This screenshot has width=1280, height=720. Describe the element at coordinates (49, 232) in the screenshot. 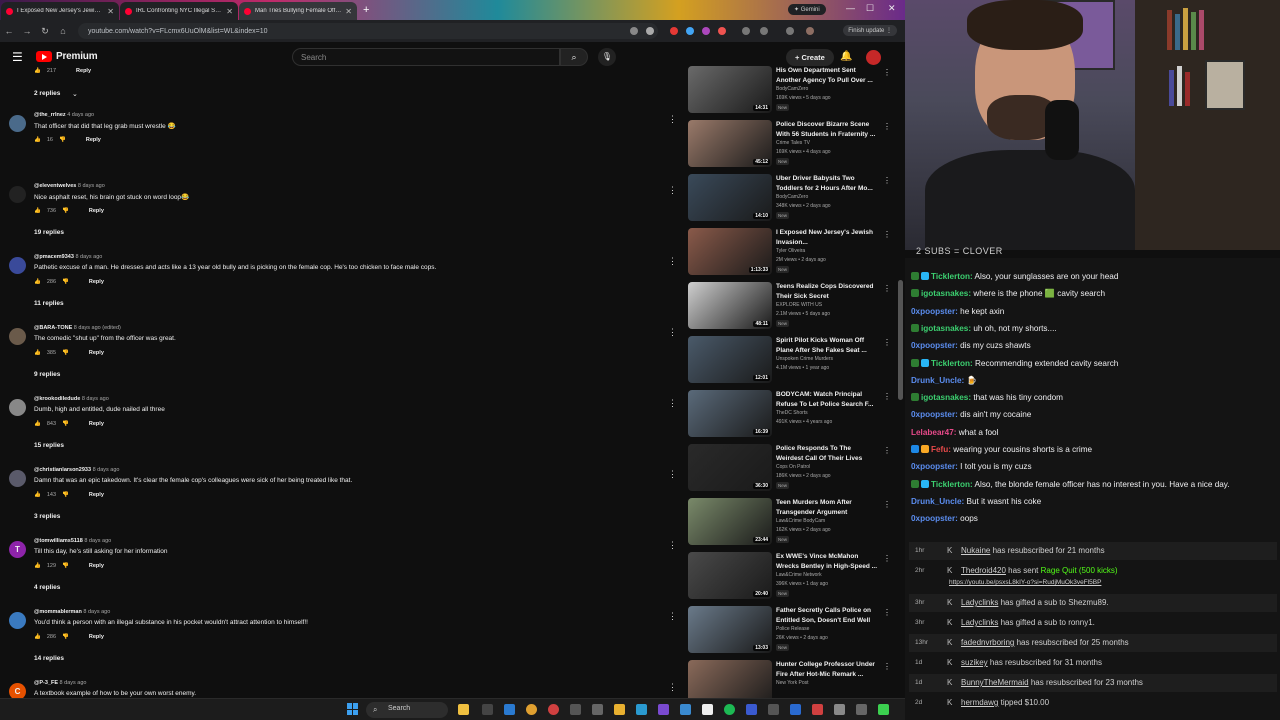

I see `replies-toggle: 19 replies` at that location.